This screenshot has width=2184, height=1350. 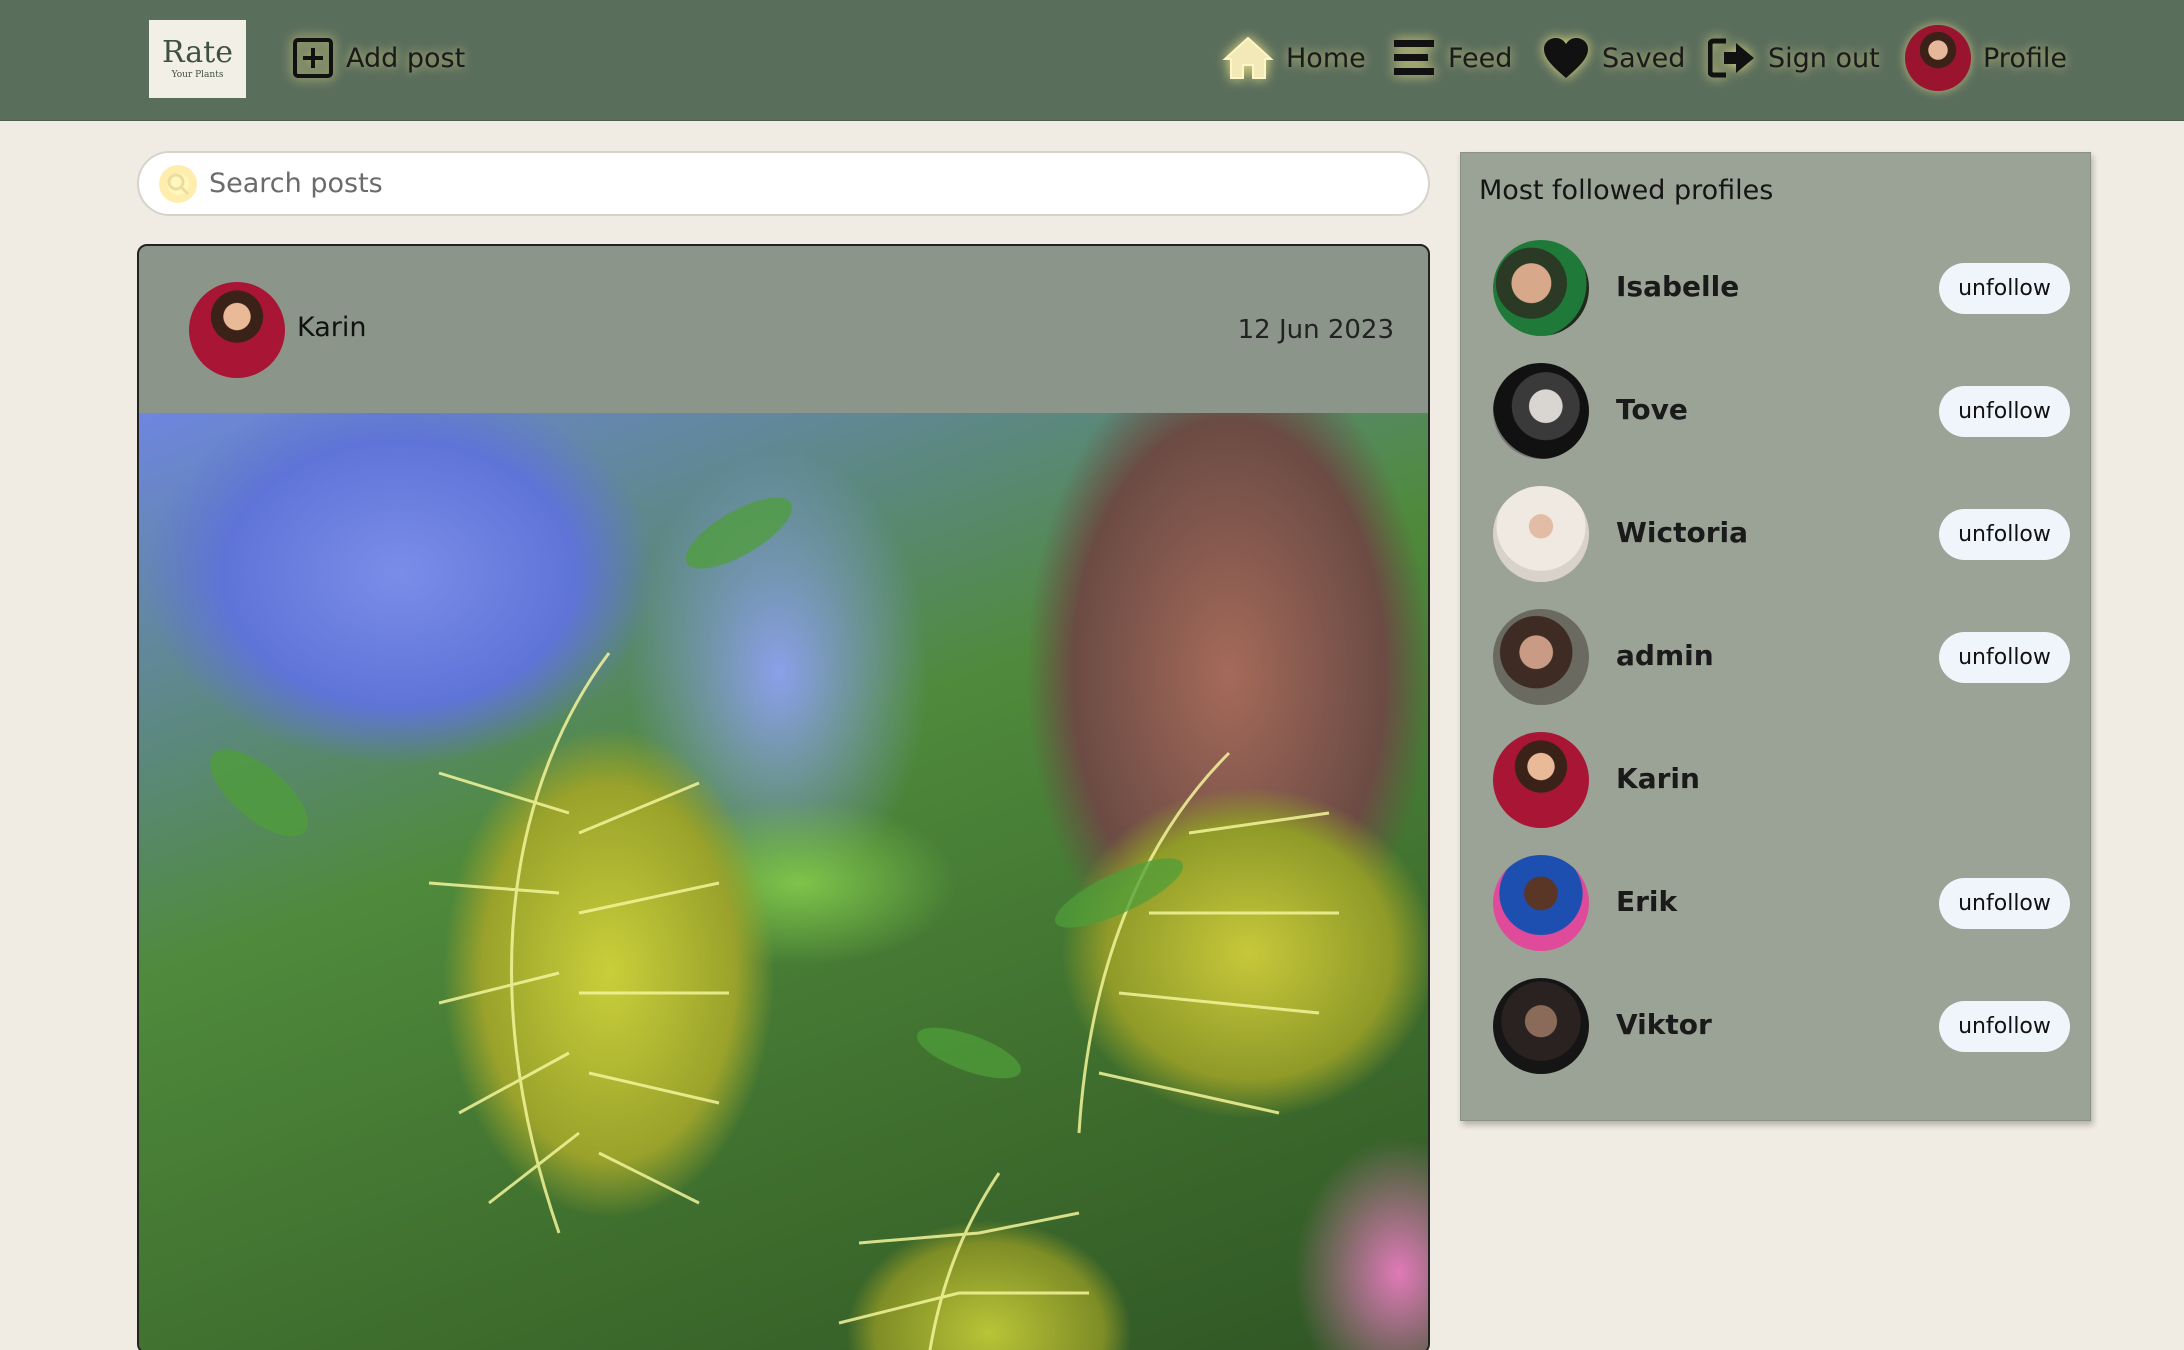 I want to click on profile-name: Tove, so click(x=1652, y=409).